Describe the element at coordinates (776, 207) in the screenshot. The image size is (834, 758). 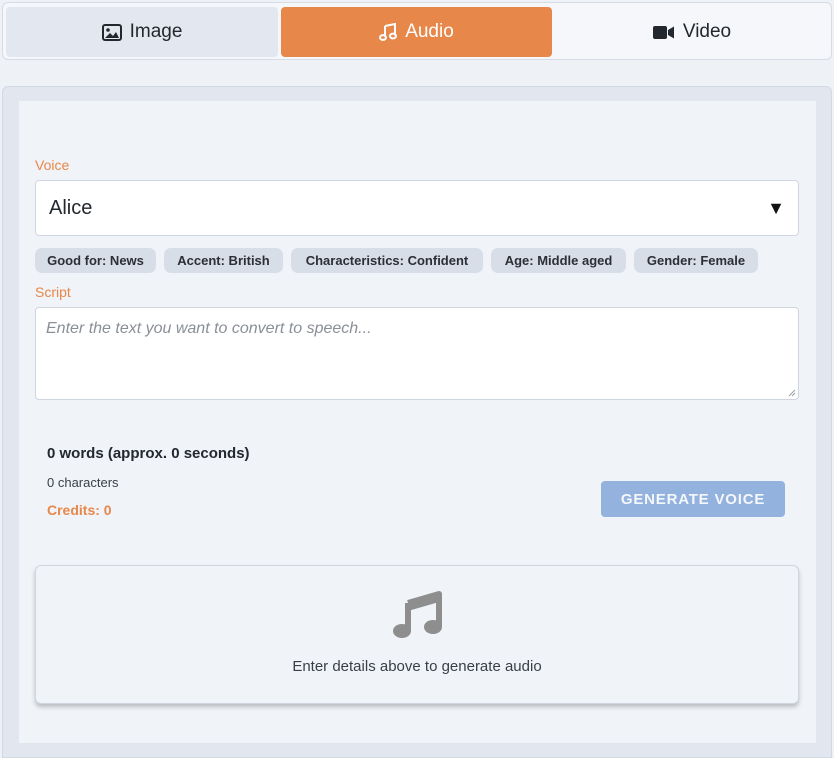
I see `dropdown-arrow-icon: ▼` at that location.